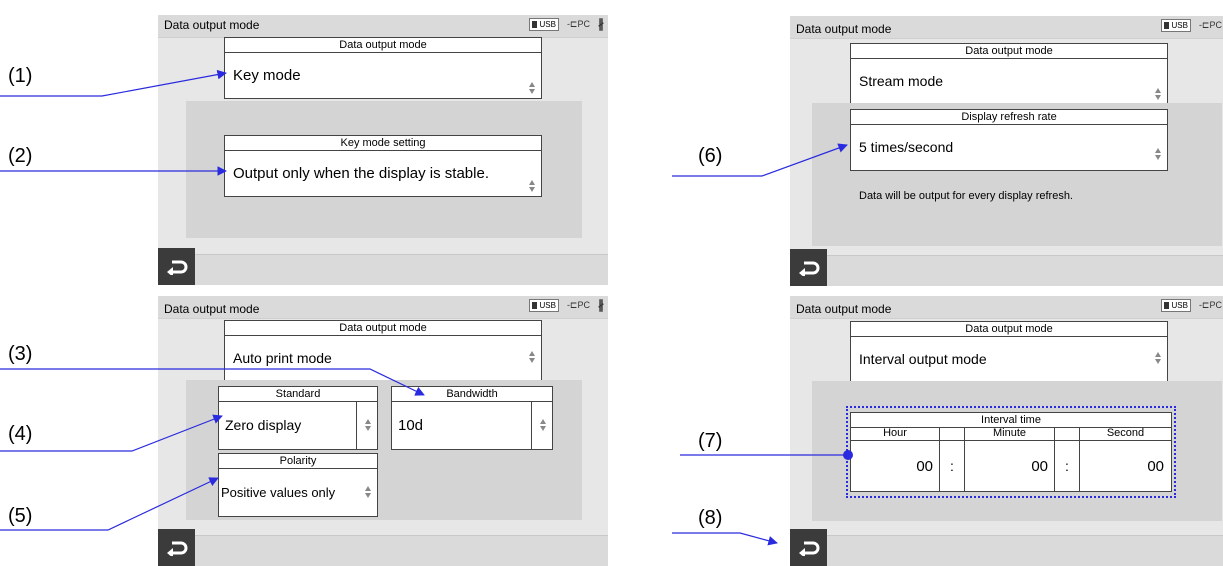 The width and height of the screenshot is (1223, 566). I want to click on field-value: Interval output mode, so click(923, 359).